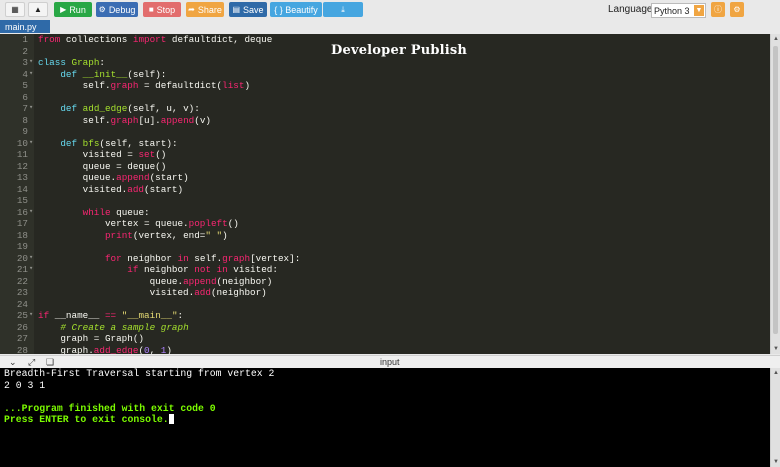 This screenshot has height=467, width=780. Describe the element at coordinates (191, 9) in the screenshot. I see `share-icon: ➦` at that location.